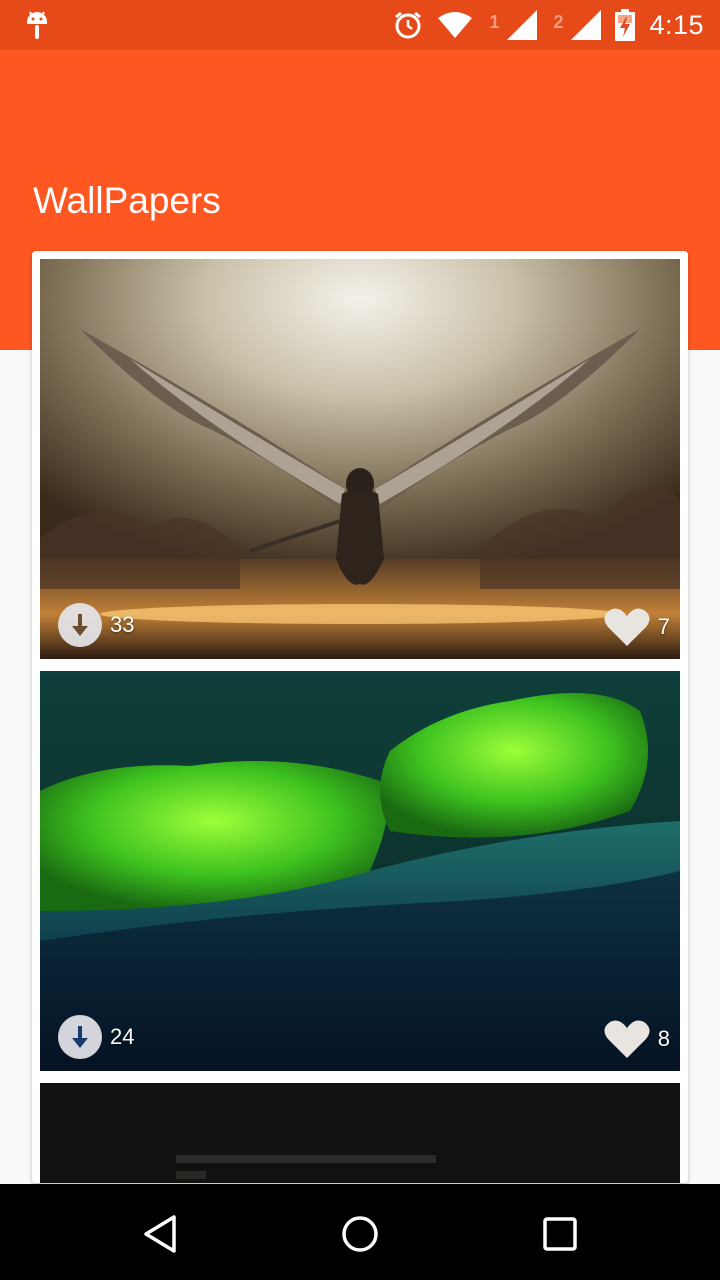 The height and width of the screenshot is (1280, 720). Describe the element at coordinates (122, 1036) in the screenshot. I see `download-count: 24` at that location.